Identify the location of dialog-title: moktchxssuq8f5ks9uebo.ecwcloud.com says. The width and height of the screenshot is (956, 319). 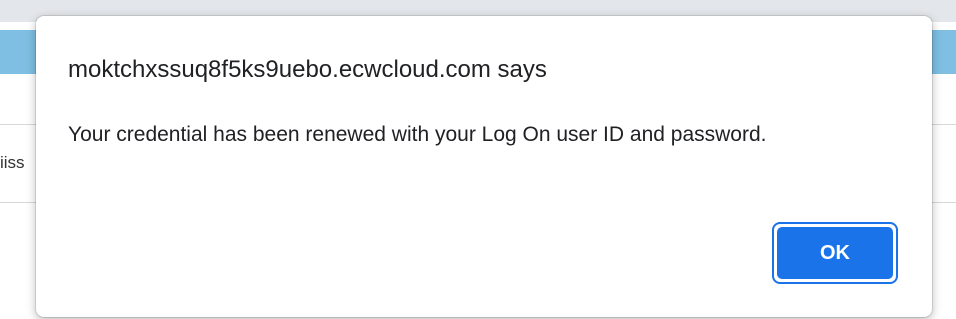
(307, 69).